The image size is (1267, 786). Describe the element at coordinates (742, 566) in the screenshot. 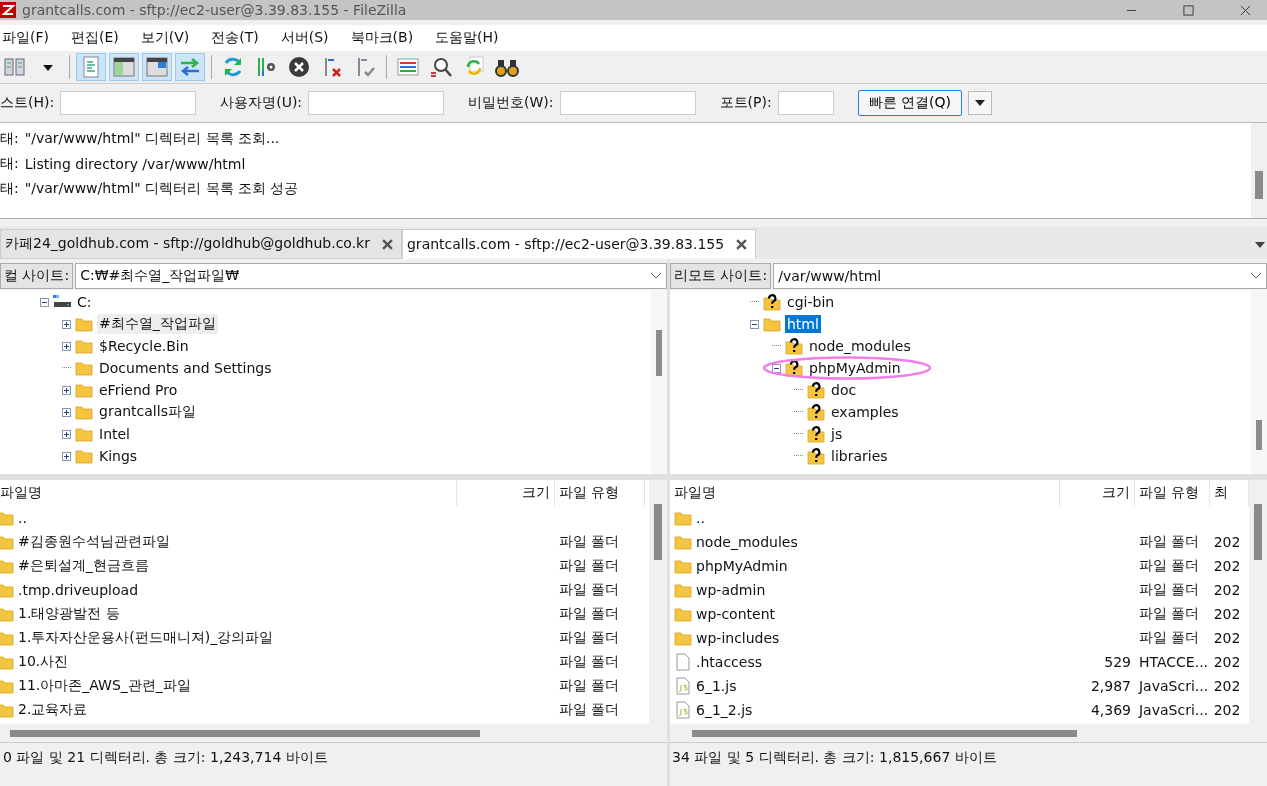

I see `file-name: phpMyAdmin` at that location.